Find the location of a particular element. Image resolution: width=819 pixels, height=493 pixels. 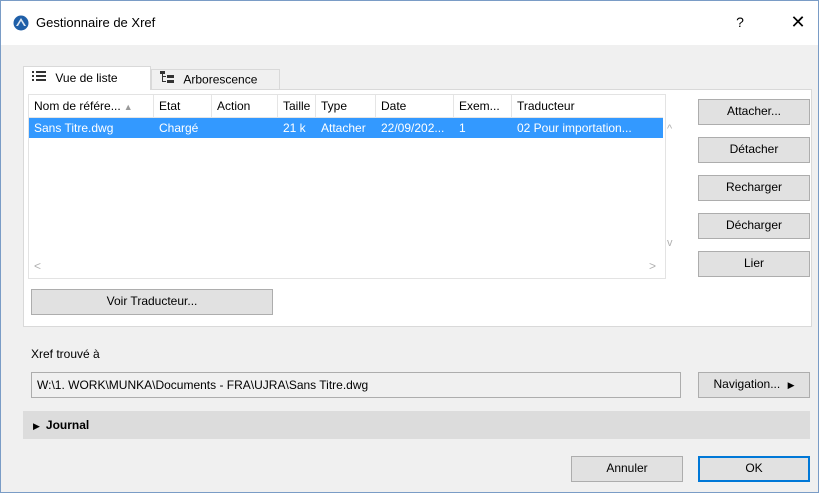

scroll-down-icon: v is located at coordinates (670, 243).